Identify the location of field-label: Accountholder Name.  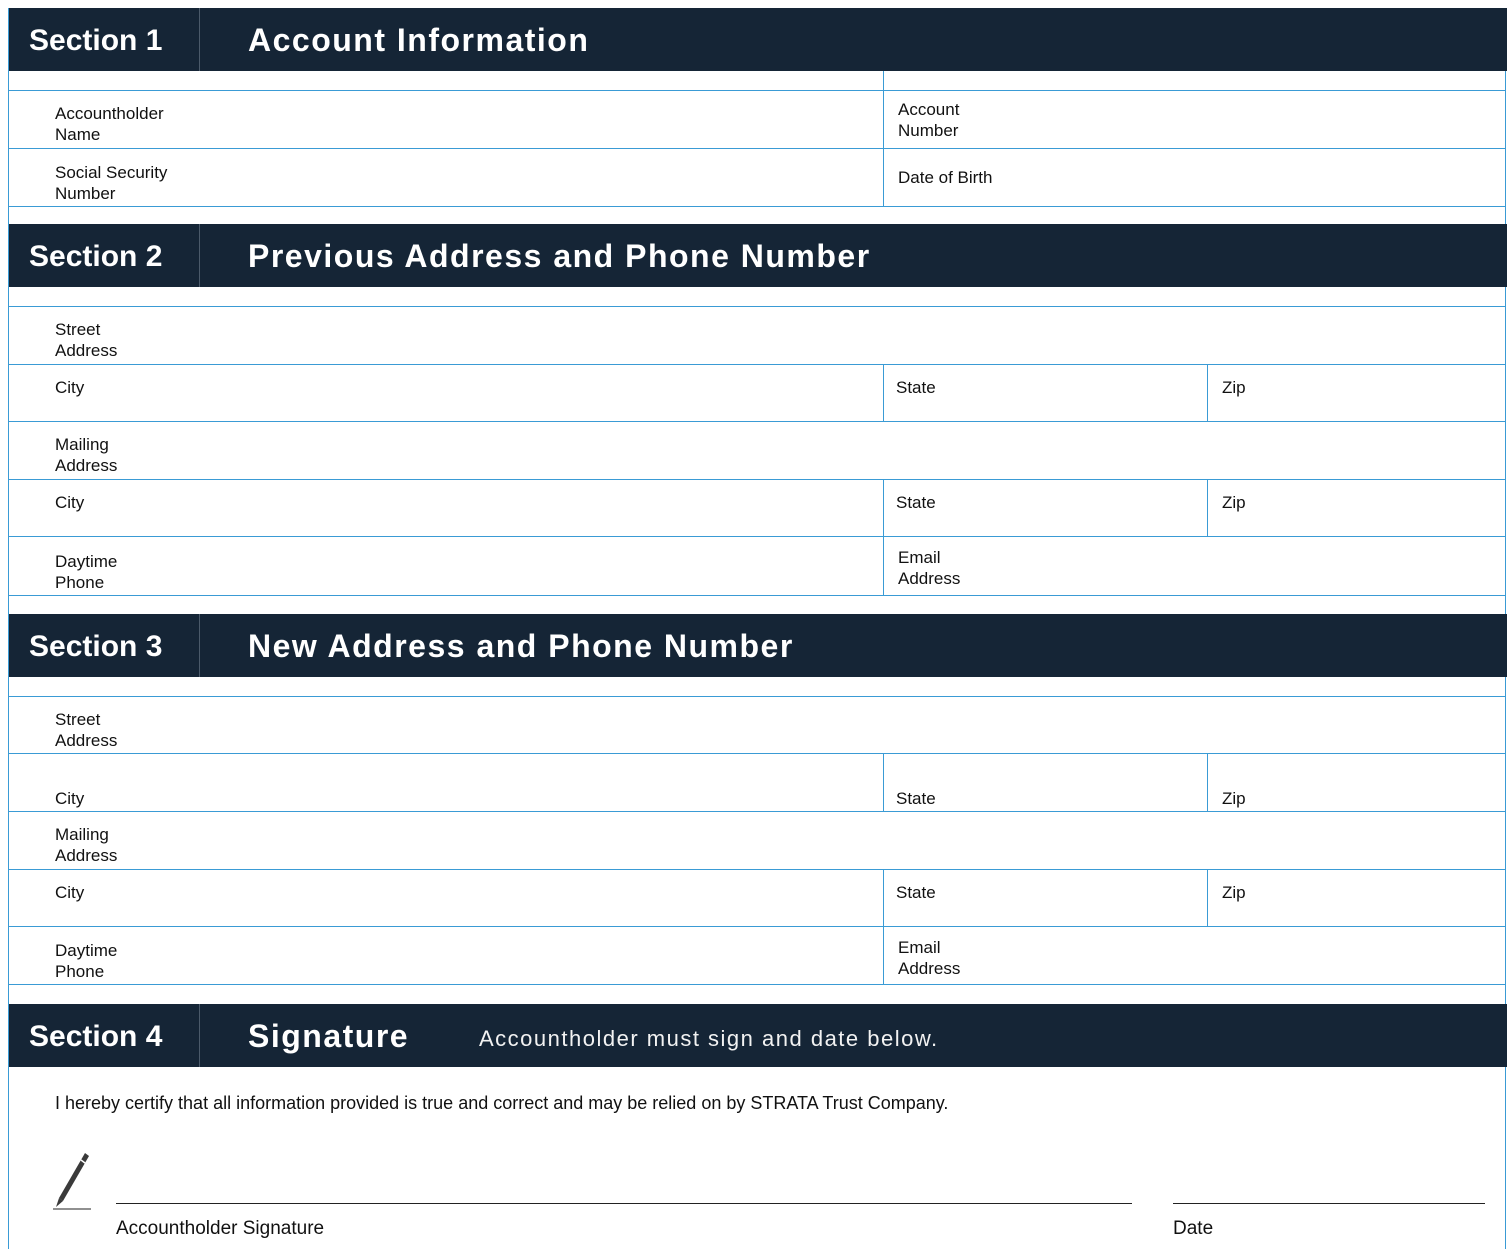
(109, 124).